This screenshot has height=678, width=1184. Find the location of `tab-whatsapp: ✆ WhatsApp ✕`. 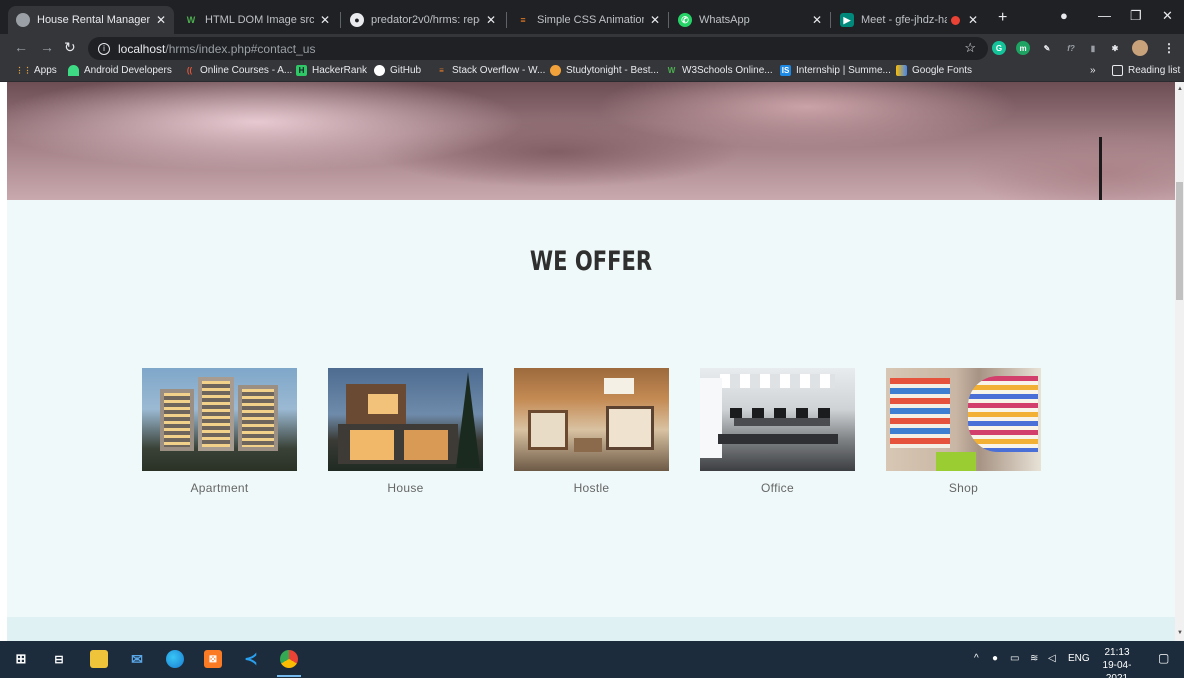

tab-whatsapp: ✆ WhatsApp ✕ is located at coordinates (750, 20).